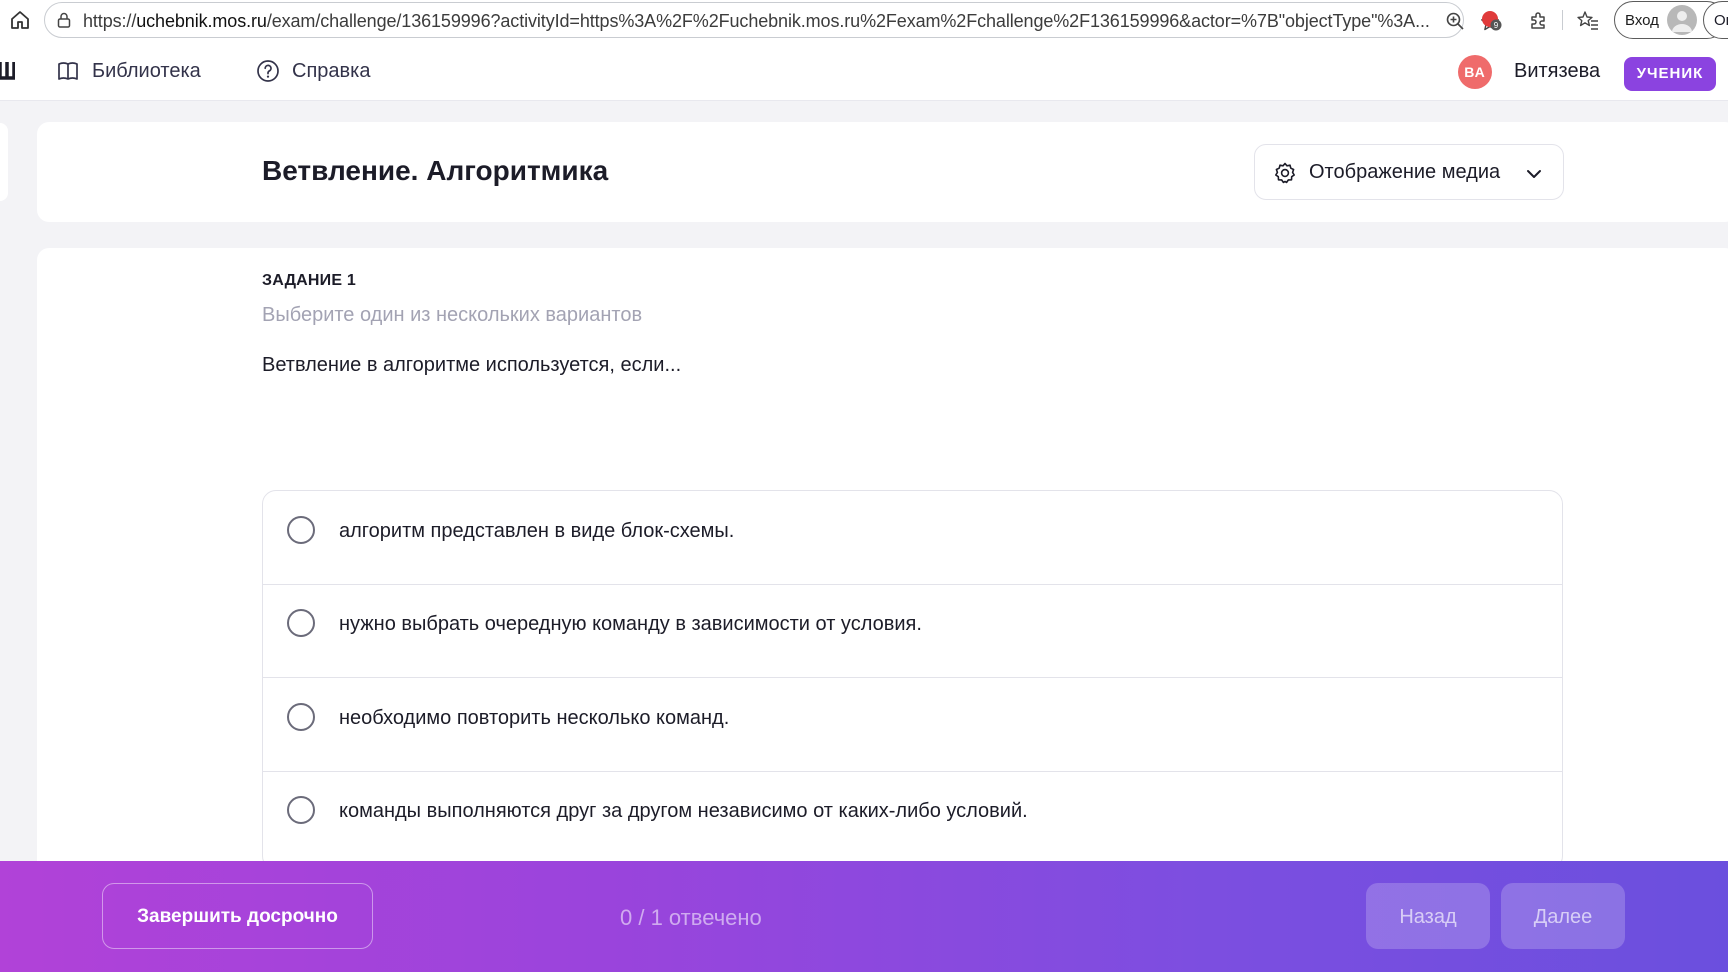 Image resolution: width=1728 pixels, height=972 pixels. I want to click on page-title: Ветвление. Алгоритмика, so click(435, 170).